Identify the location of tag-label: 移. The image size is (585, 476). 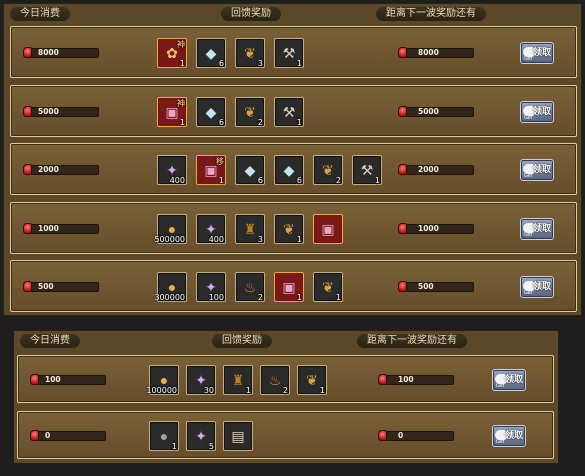
(220, 161).